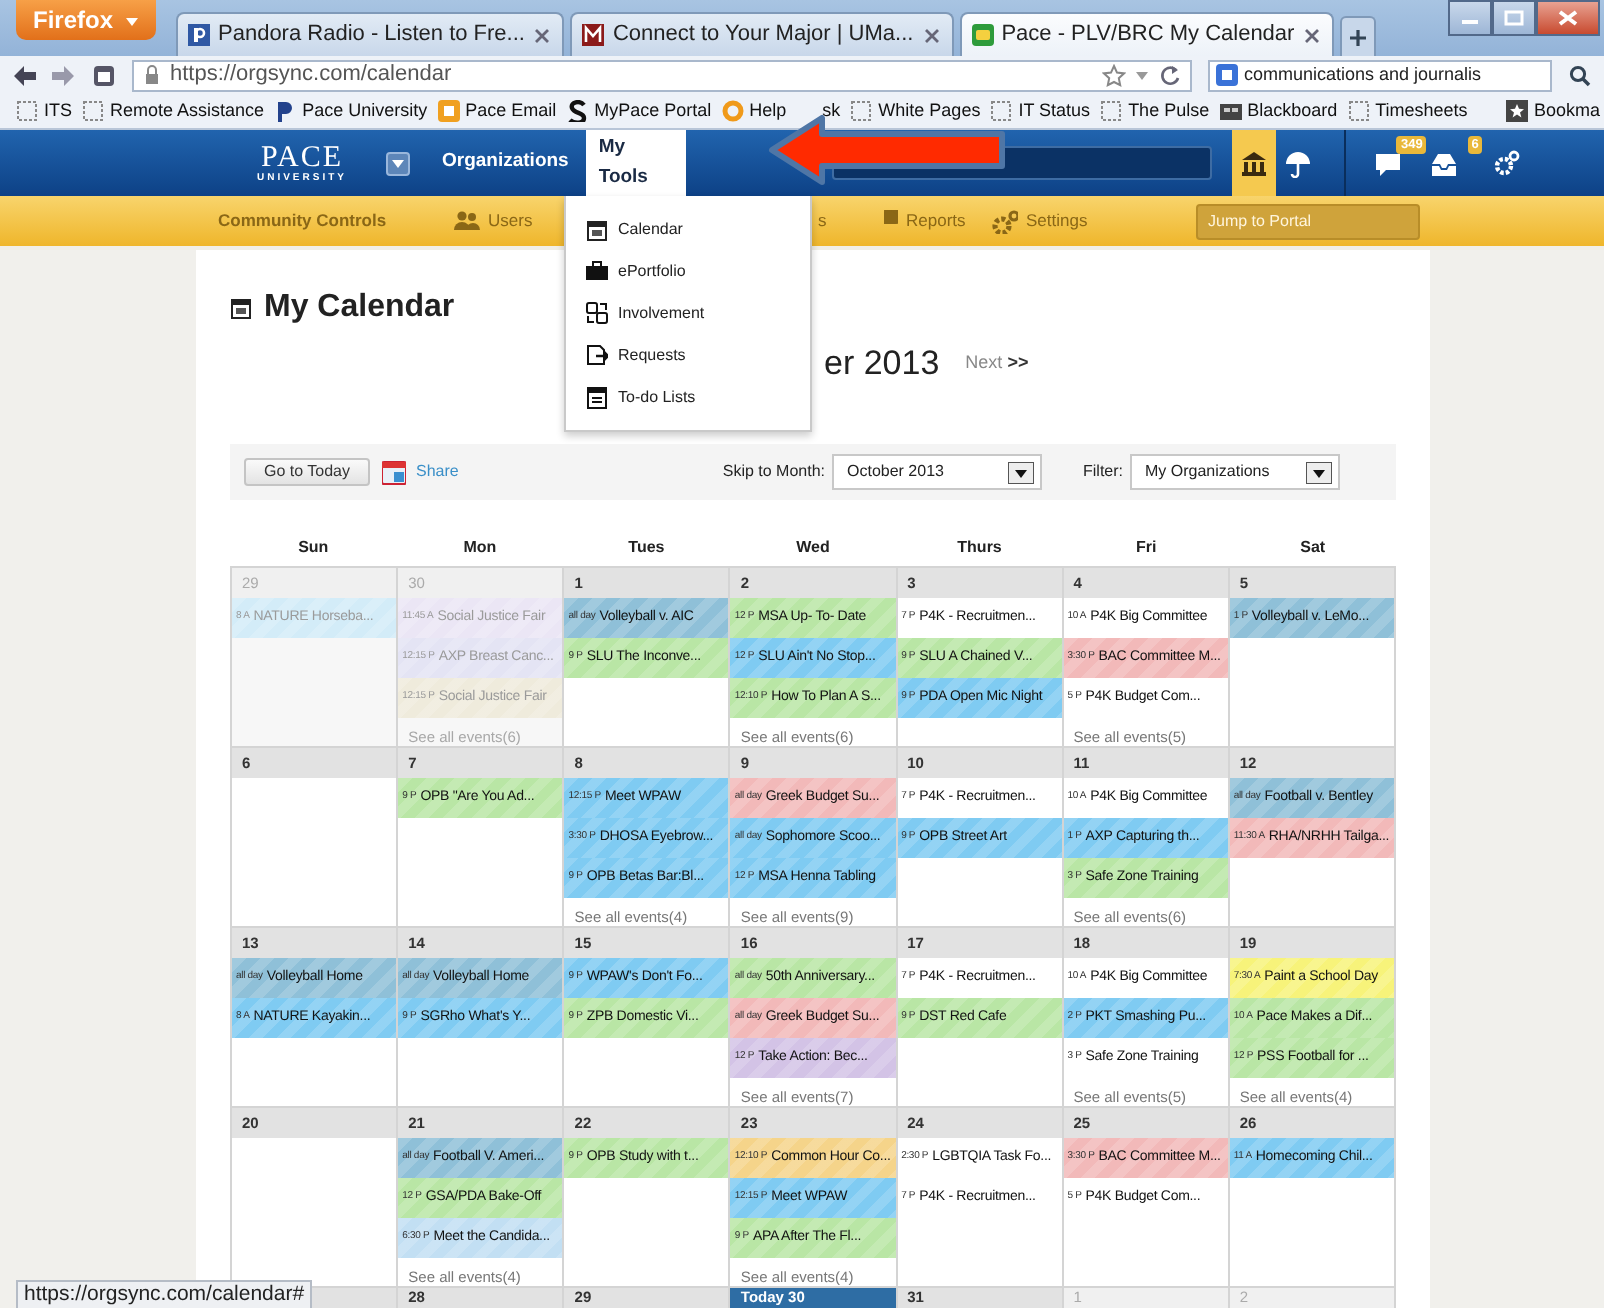 The height and width of the screenshot is (1308, 1604). Describe the element at coordinates (813, 547) in the screenshot. I see `weekday-label: Wed` at that location.